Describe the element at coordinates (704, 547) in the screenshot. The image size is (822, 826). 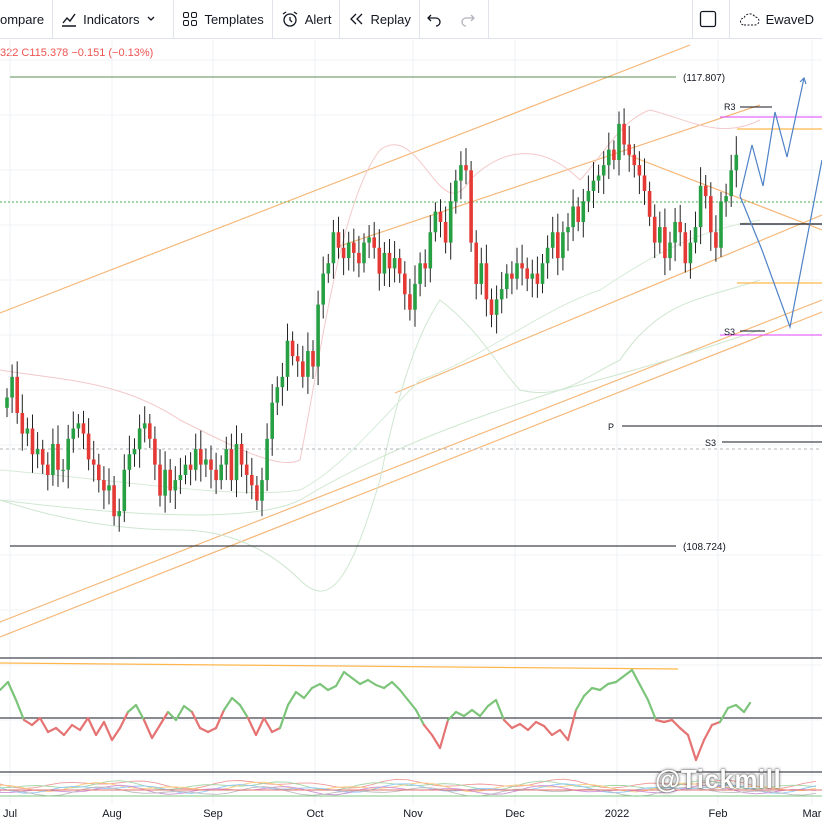
I see `price-label-108724: (108.724)` at that location.